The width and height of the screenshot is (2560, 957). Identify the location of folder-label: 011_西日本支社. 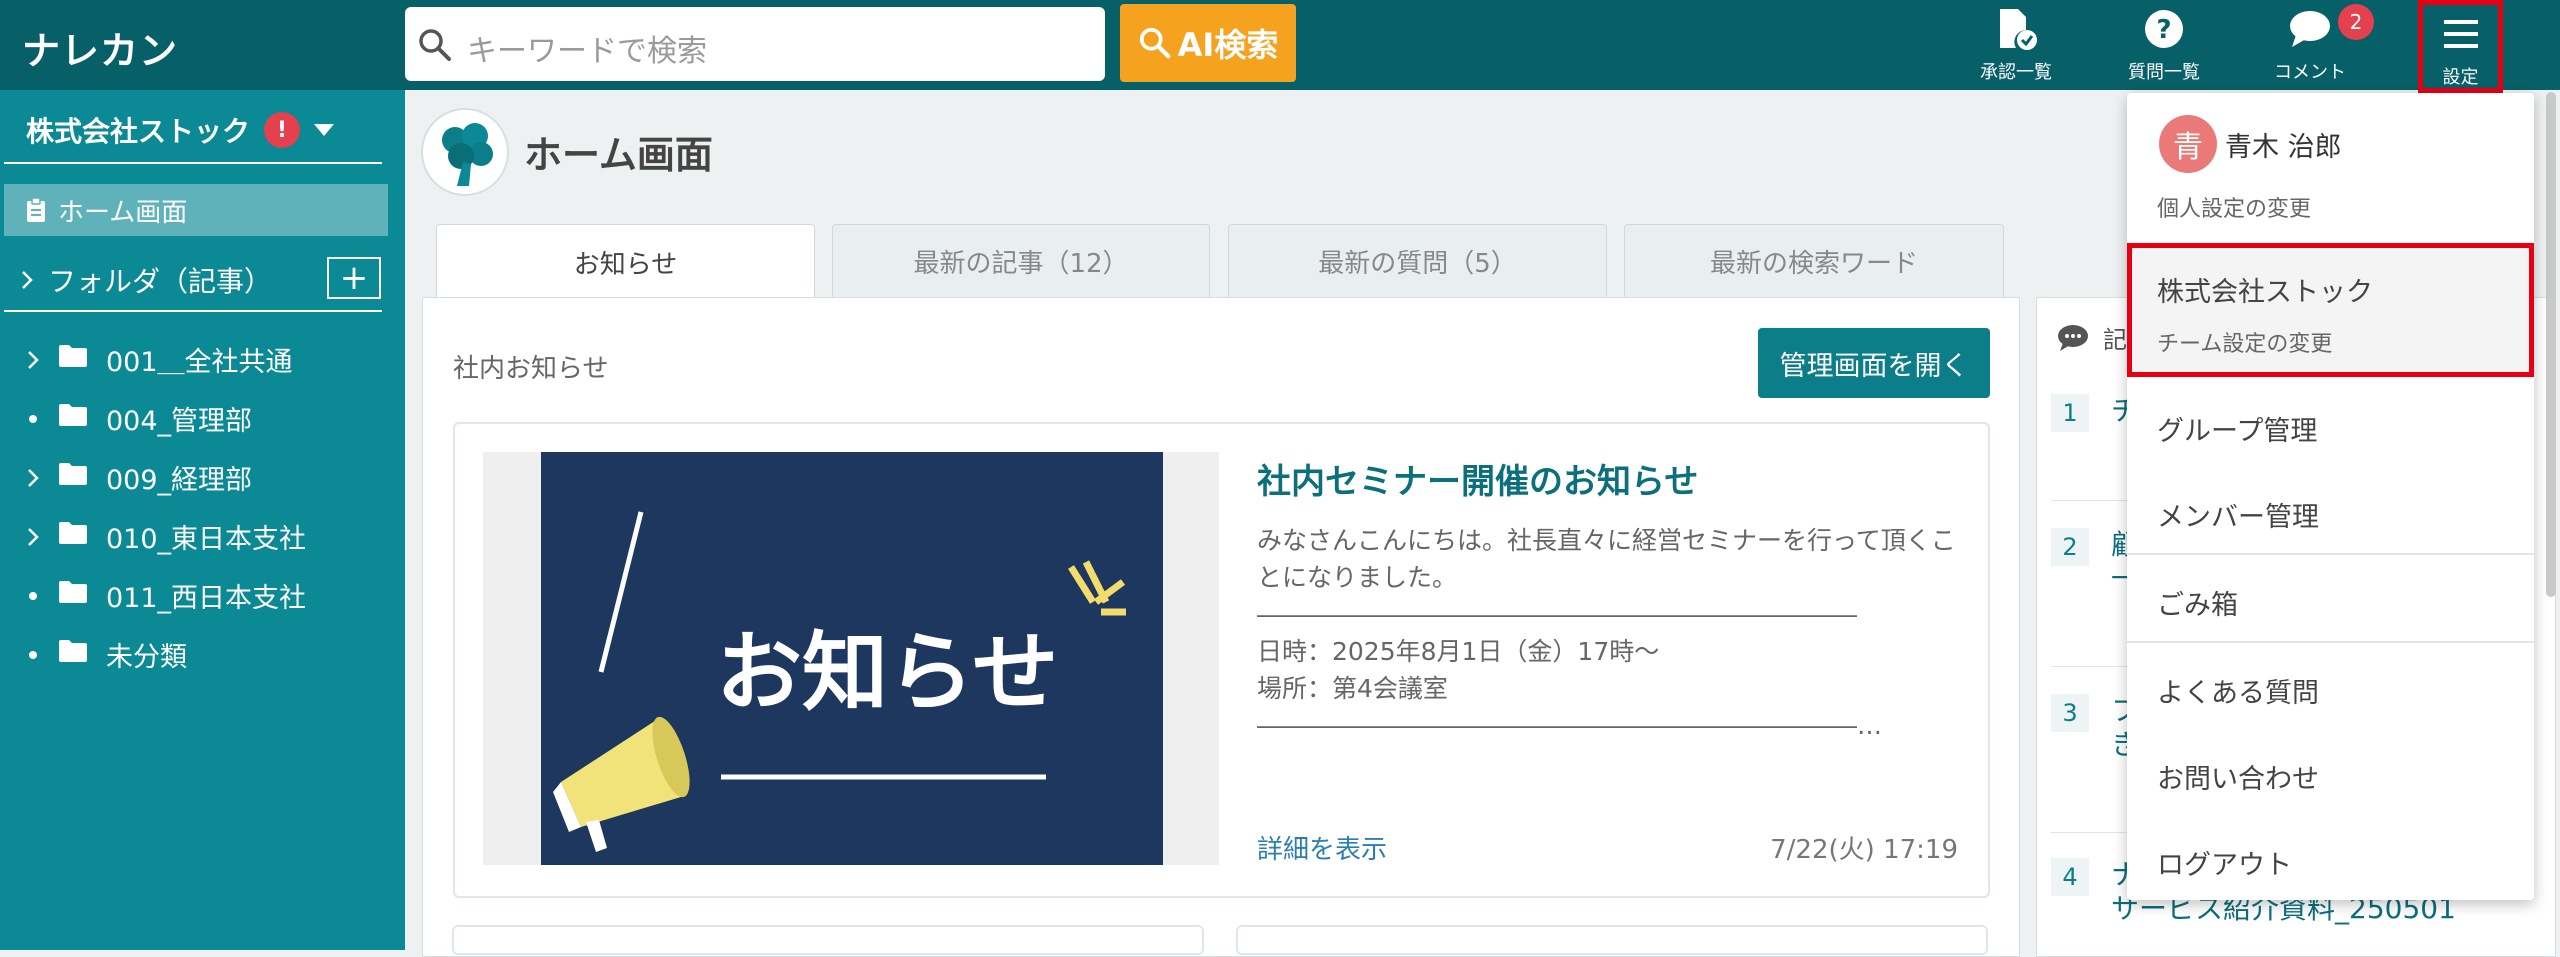
(206, 598).